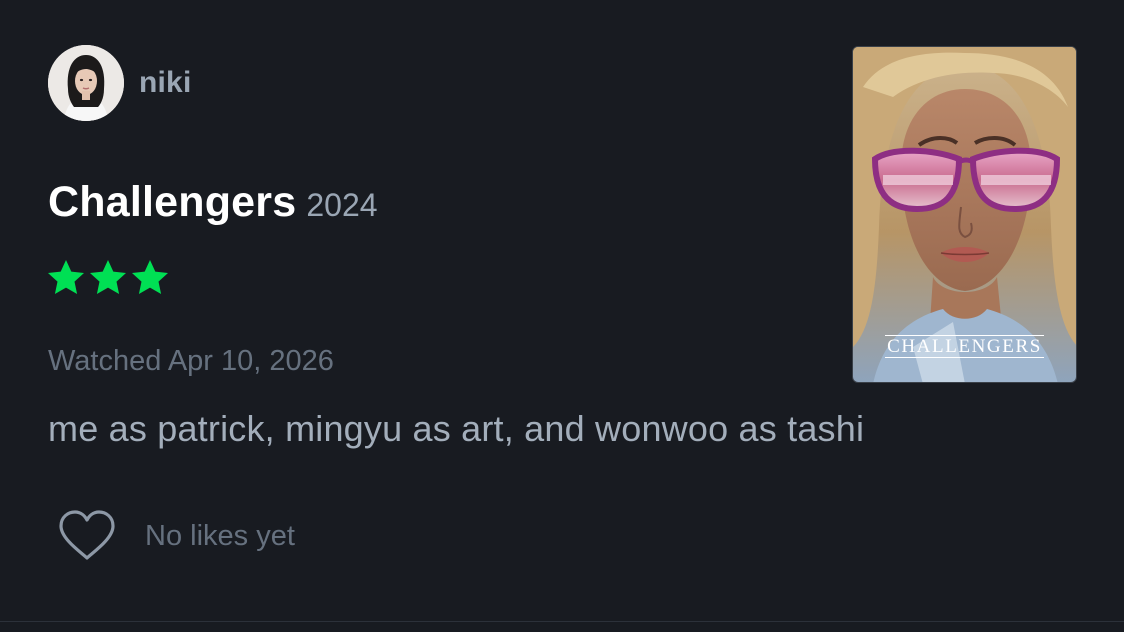 Image resolution: width=1124 pixels, height=632 pixels. I want to click on film-title: Challengers, so click(172, 202).